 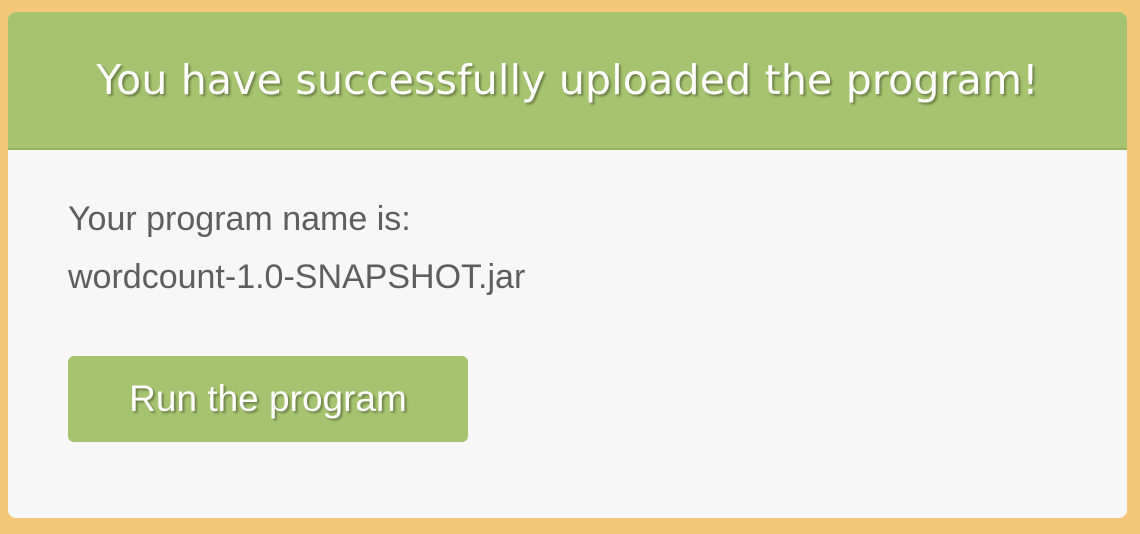 What do you see at coordinates (268, 399) in the screenshot?
I see `run-program-button: Run the program` at bounding box center [268, 399].